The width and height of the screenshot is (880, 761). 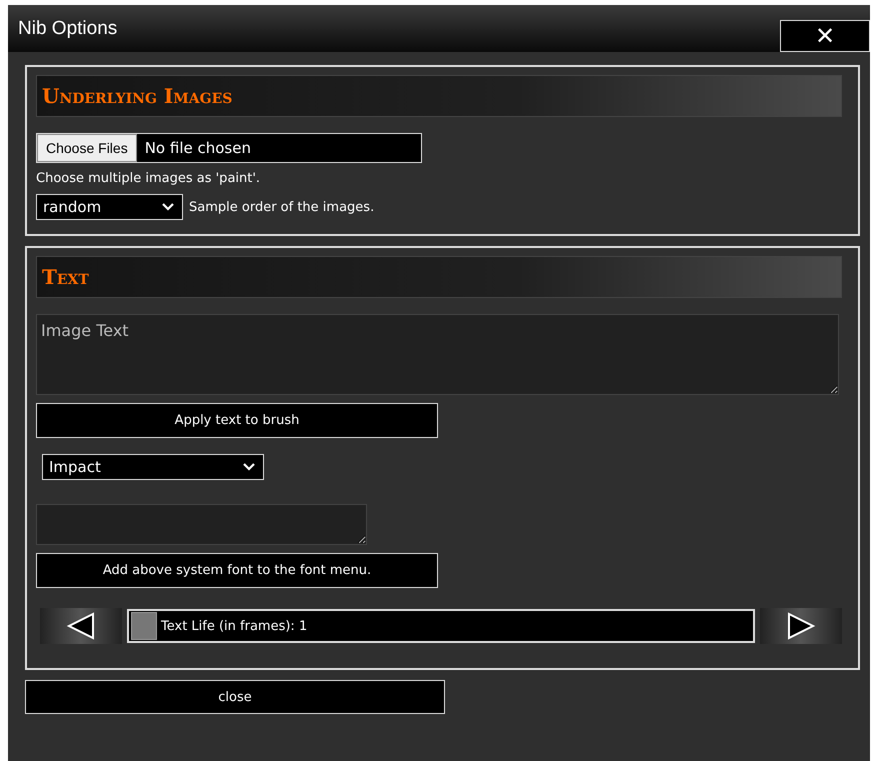 I want to click on window-title: Nib Options, so click(x=68, y=29).